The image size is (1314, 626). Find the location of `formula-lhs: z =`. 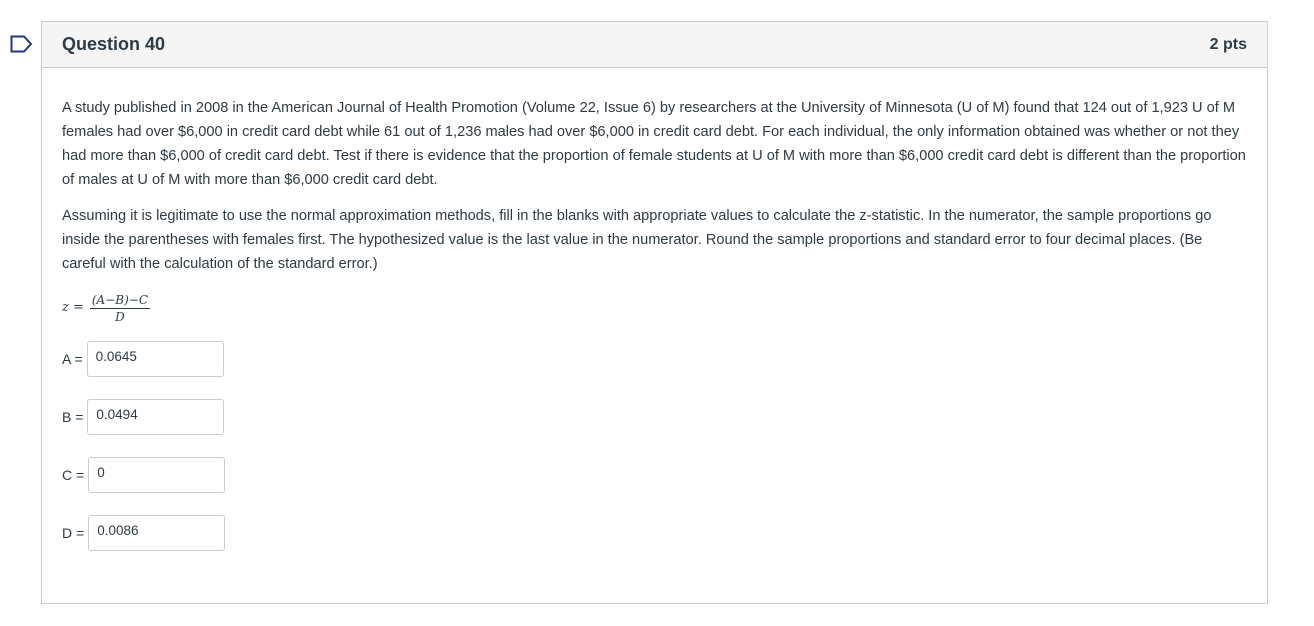

formula-lhs: z = is located at coordinates (73, 307).